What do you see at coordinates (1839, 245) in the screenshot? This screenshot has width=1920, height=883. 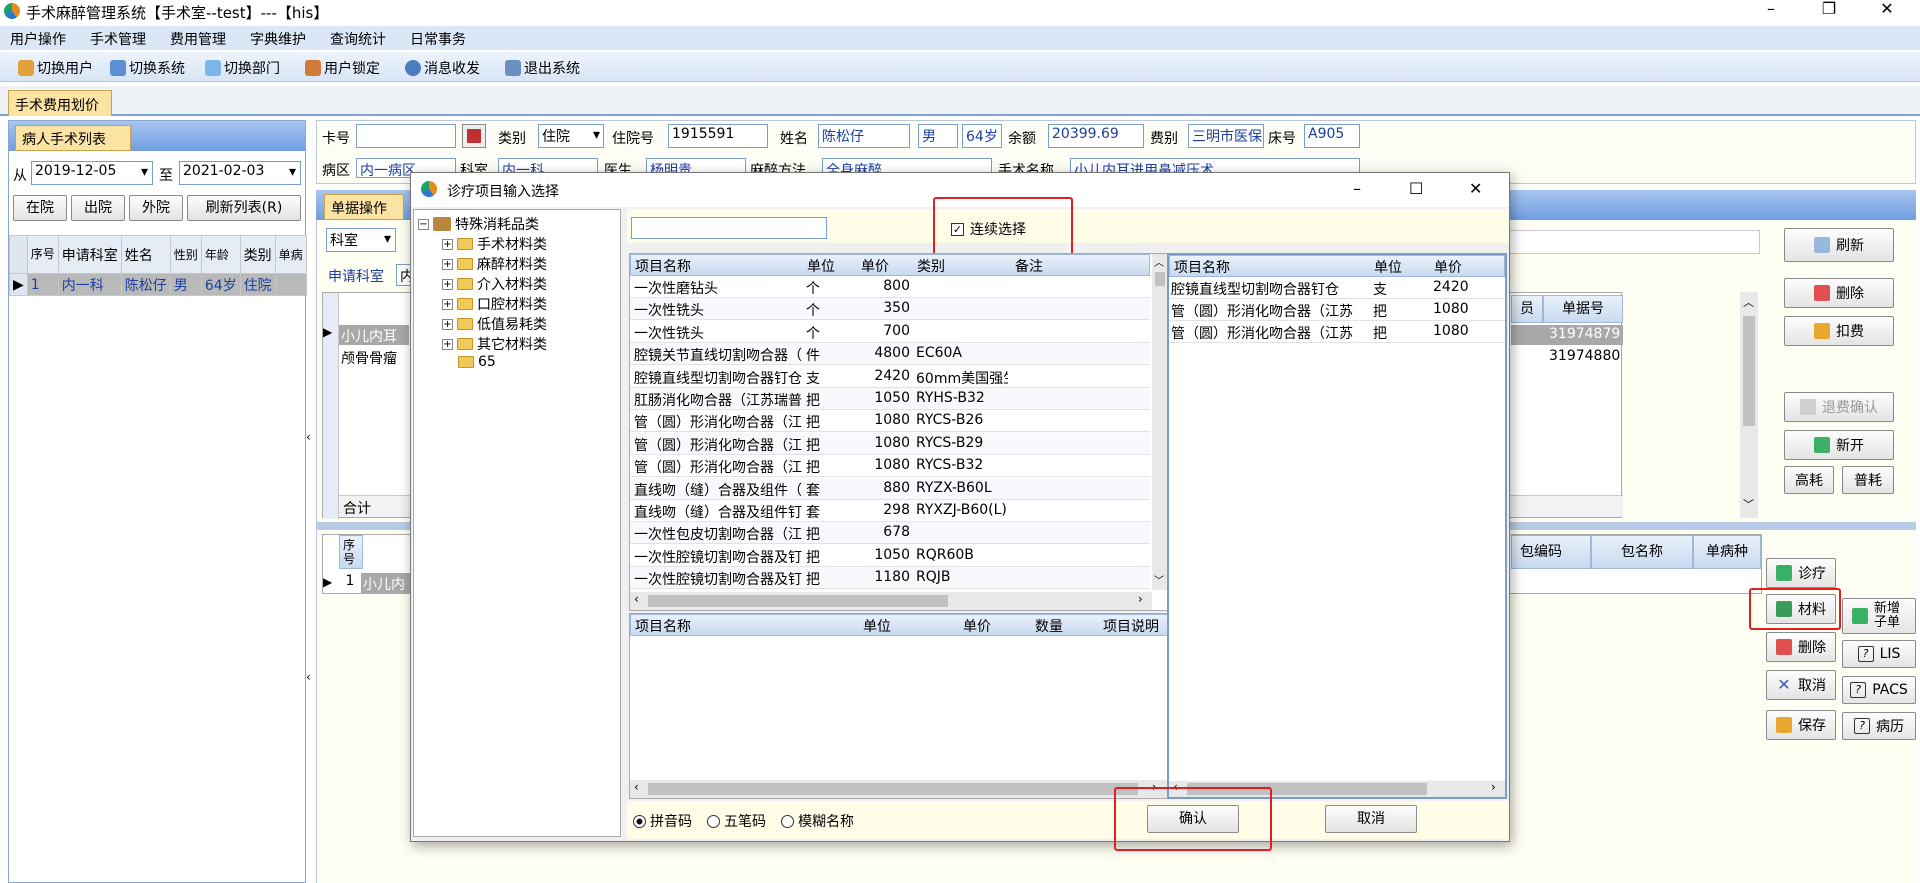 I see `refresh-button: 刷新` at bounding box center [1839, 245].